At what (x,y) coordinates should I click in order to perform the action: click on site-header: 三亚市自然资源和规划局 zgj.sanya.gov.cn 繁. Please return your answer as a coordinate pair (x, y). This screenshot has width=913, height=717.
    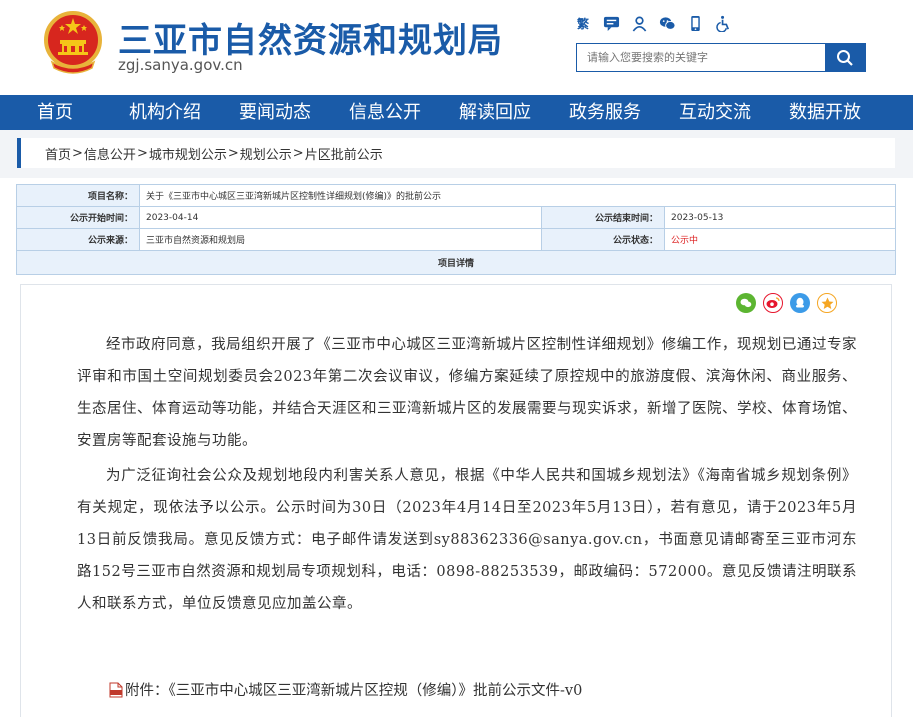
    Looking at the image, I should click on (456, 47).